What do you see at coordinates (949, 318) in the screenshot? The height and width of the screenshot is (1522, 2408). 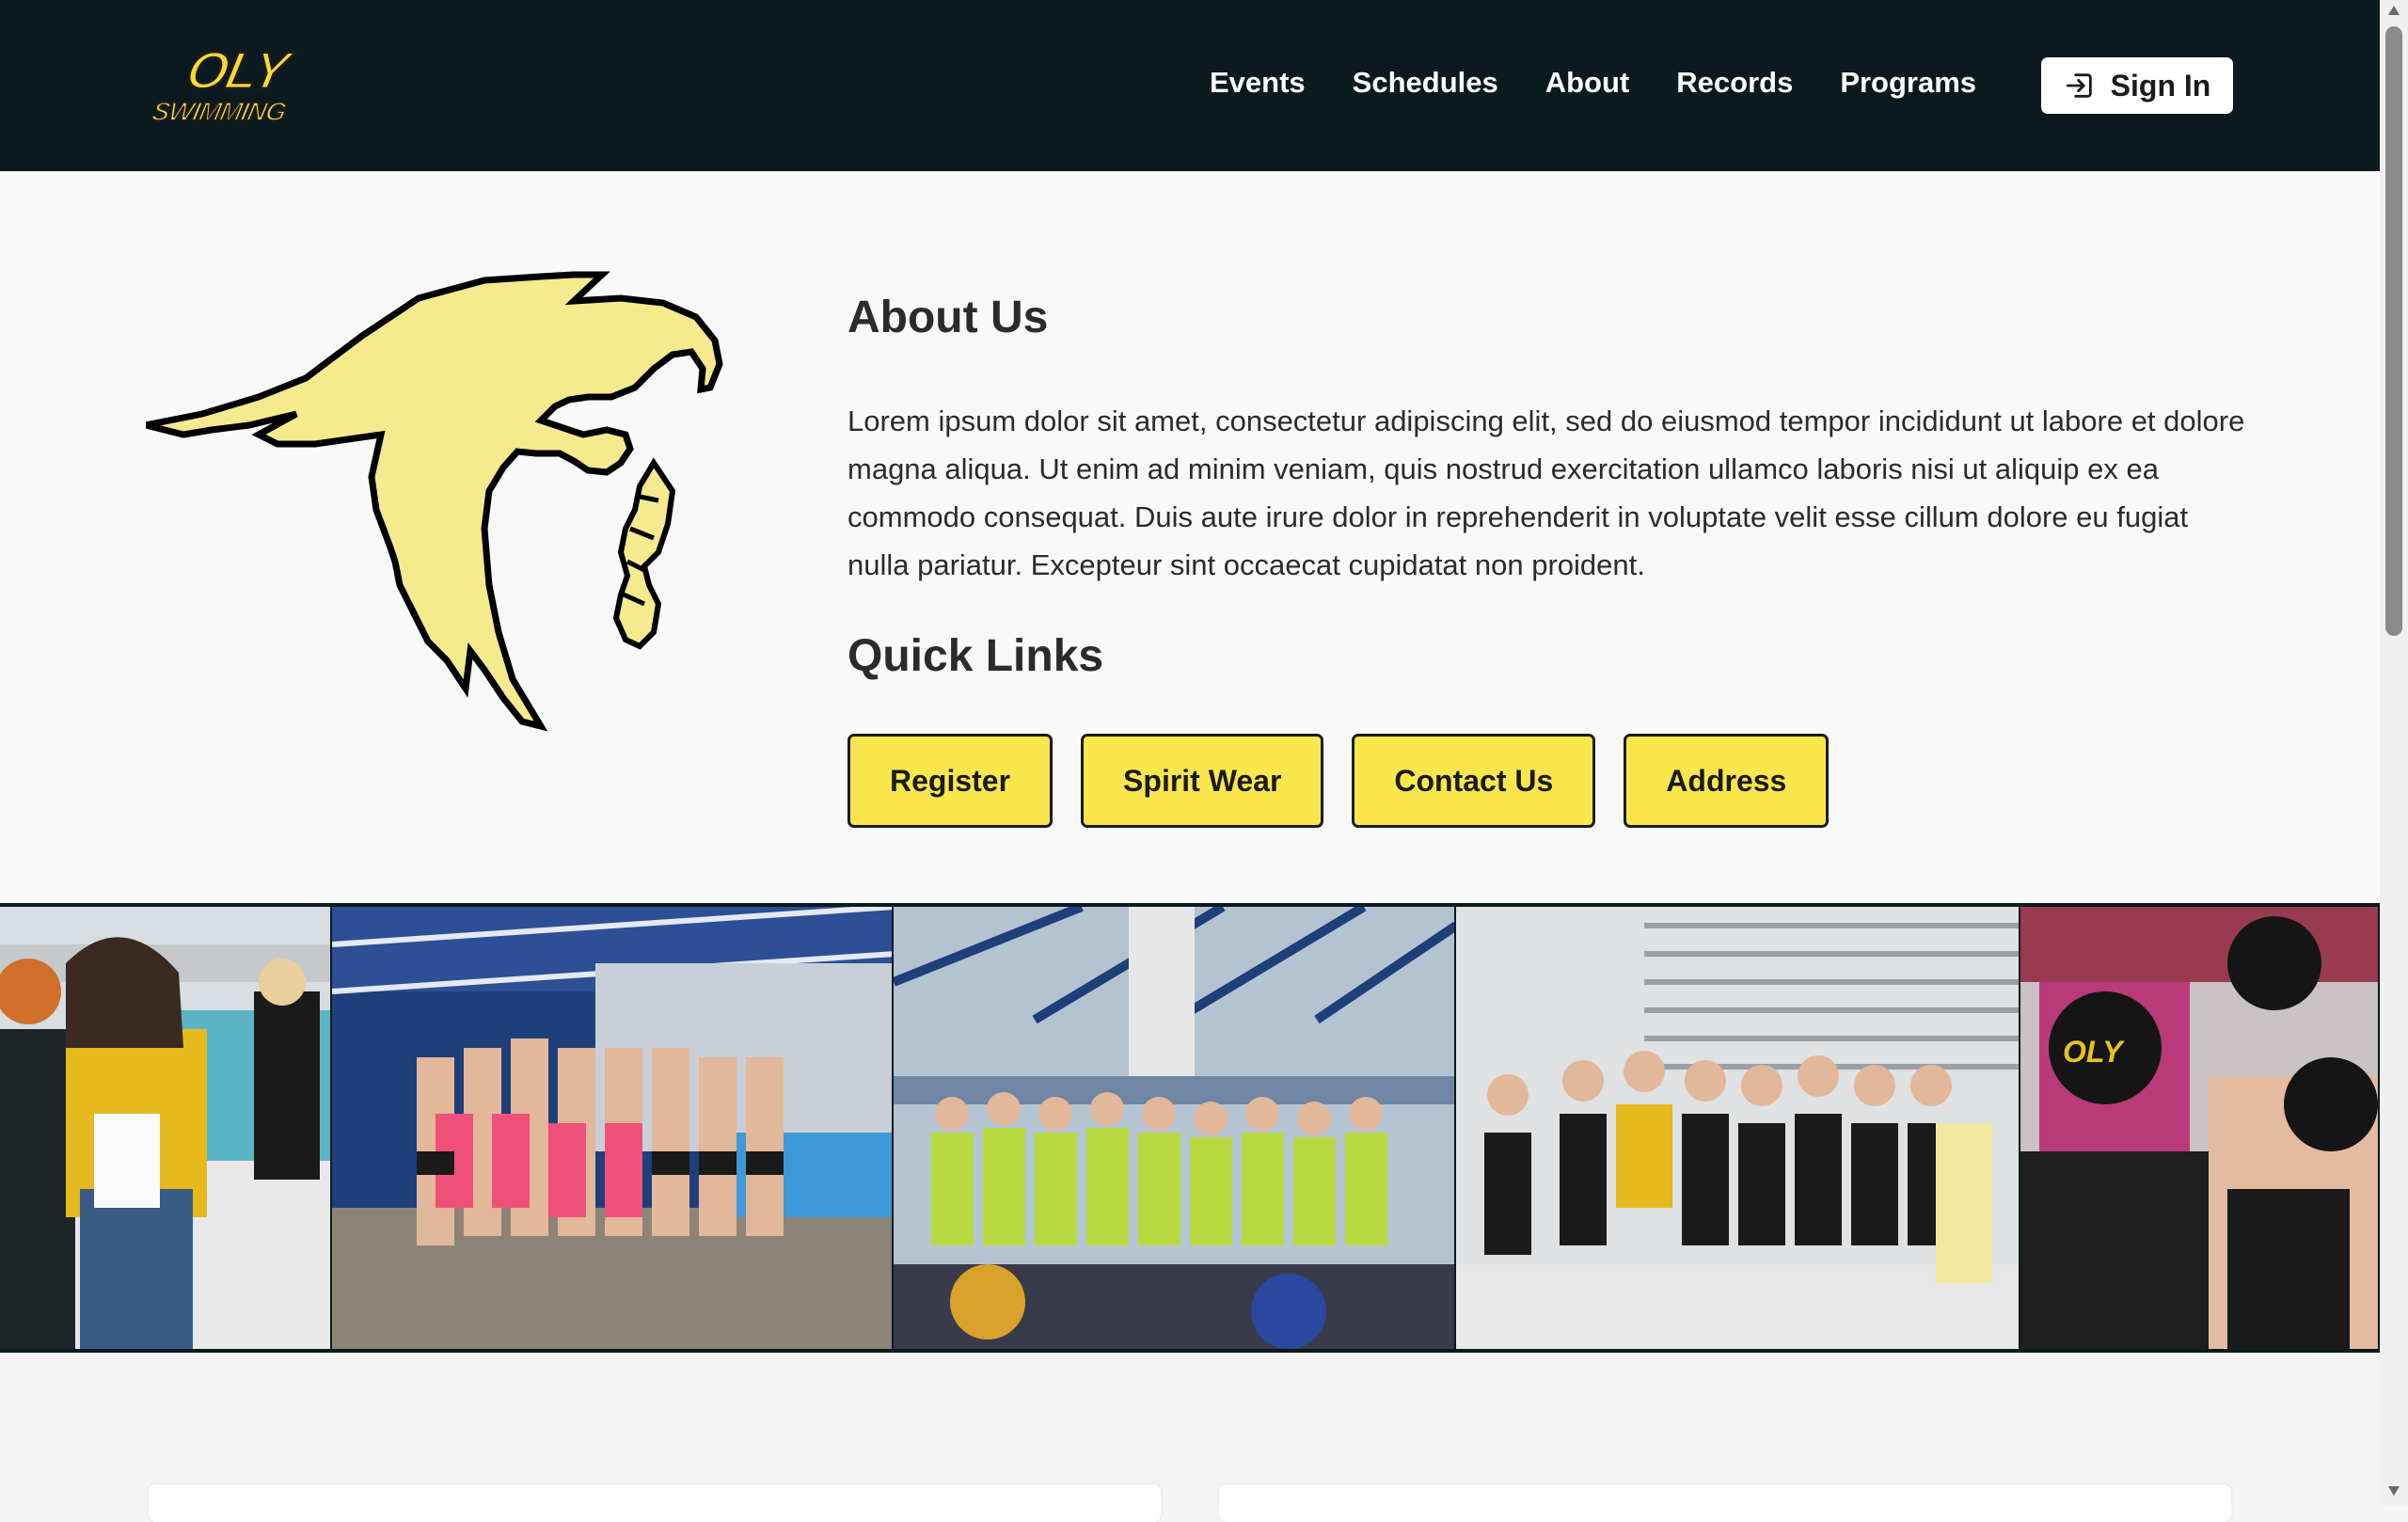 I see `about-title: About Us` at bounding box center [949, 318].